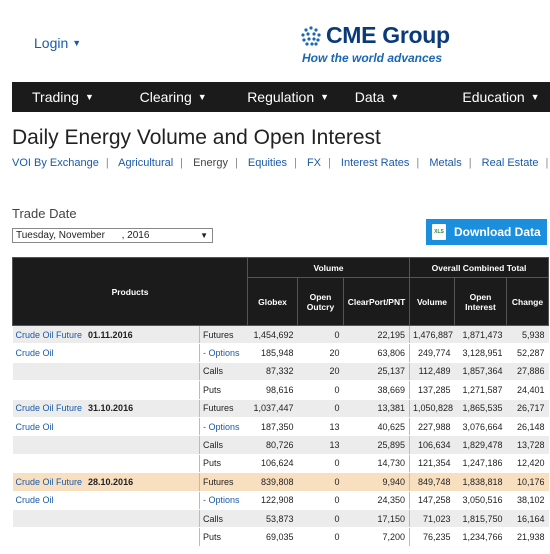 The height and width of the screenshot is (554, 550). I want to click on download-label: Download Data, so click(497, 232).